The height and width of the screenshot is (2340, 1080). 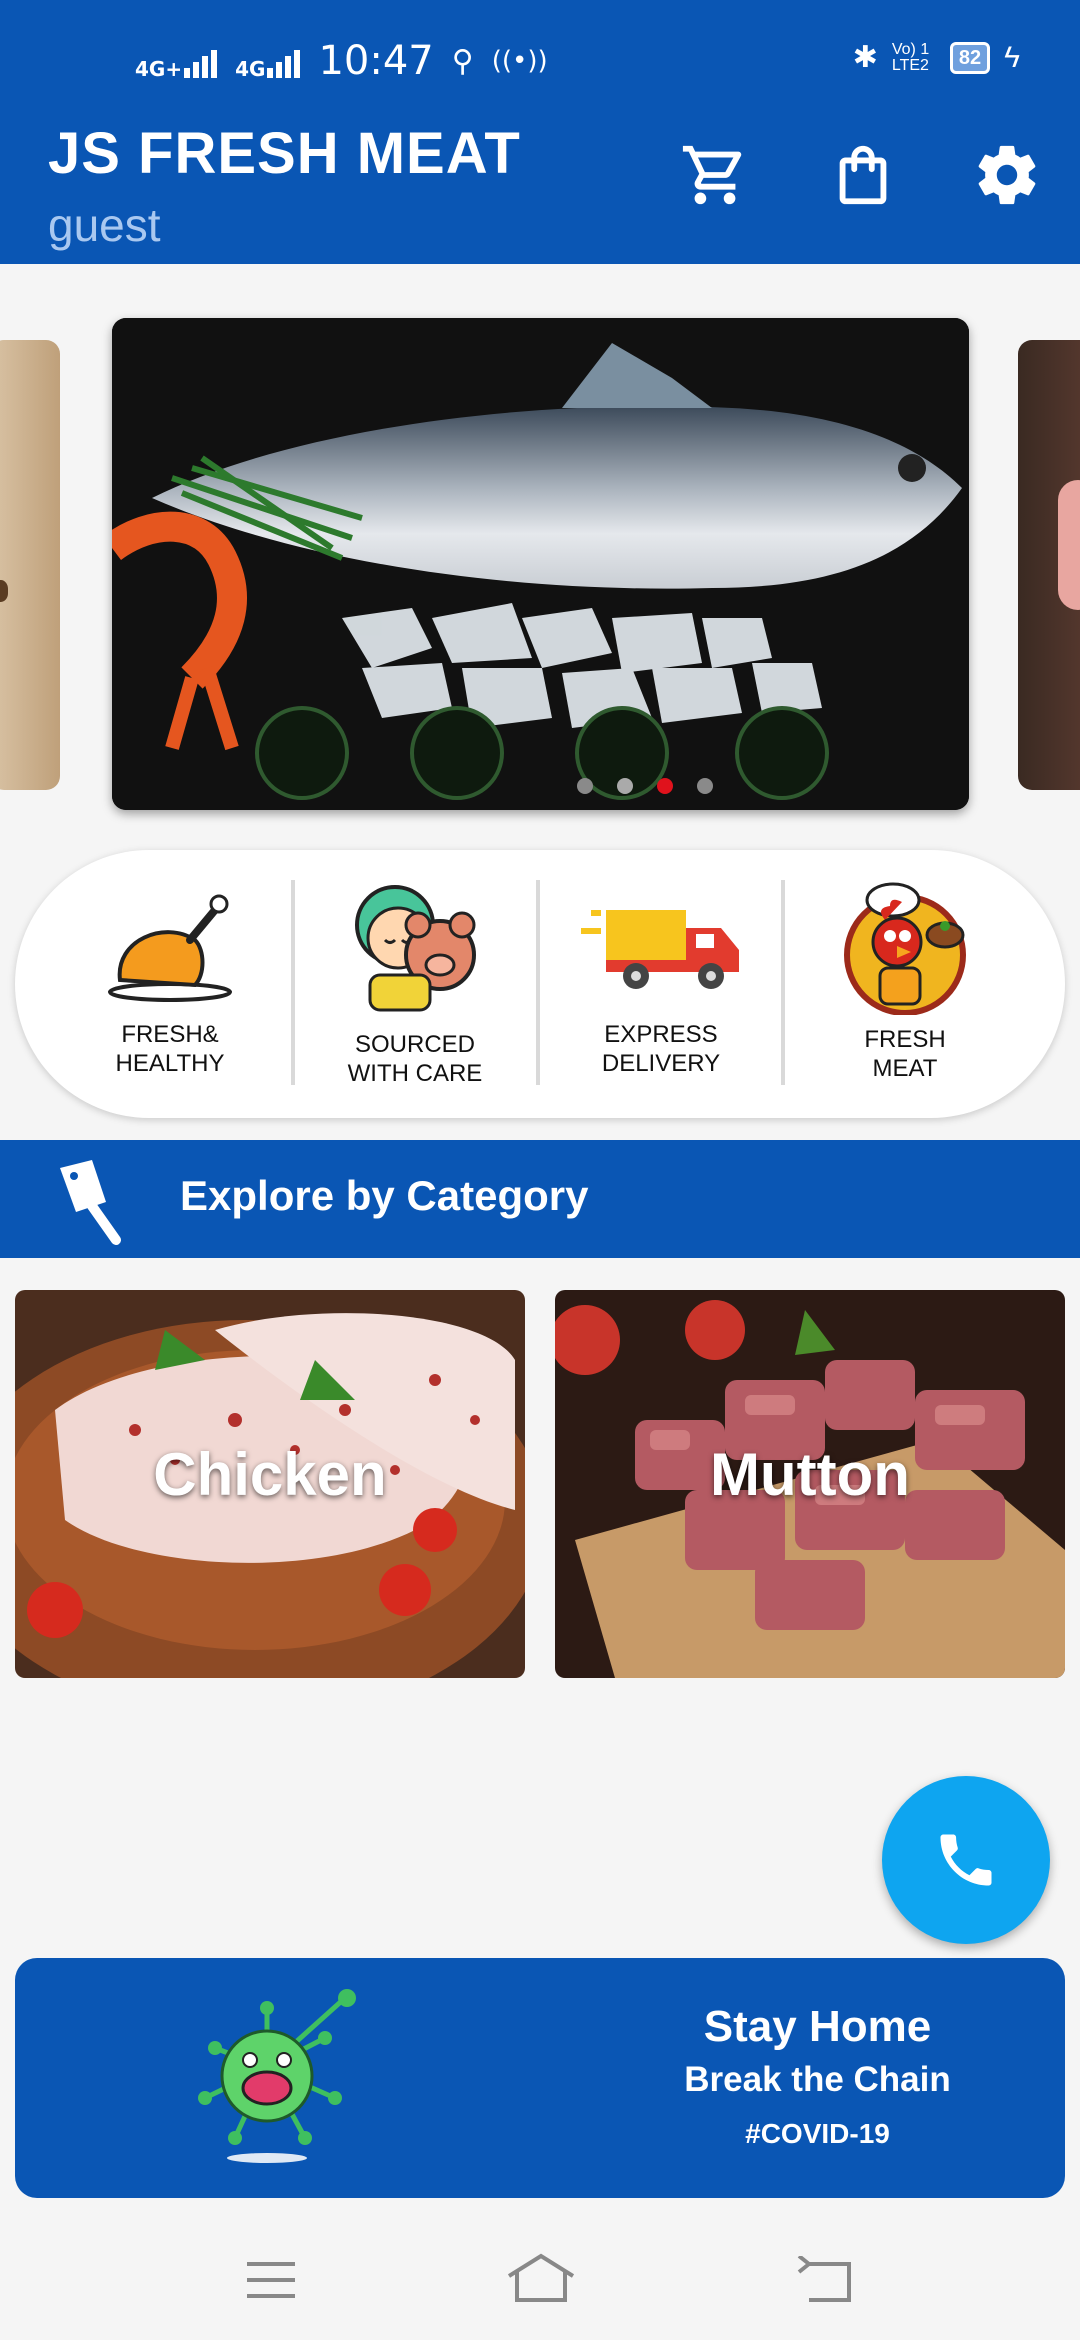 What do you see at coordinates (519, 61) in the screenshot?
I see `hotspot-icon: ((•))` at bounding box center [519, 61].